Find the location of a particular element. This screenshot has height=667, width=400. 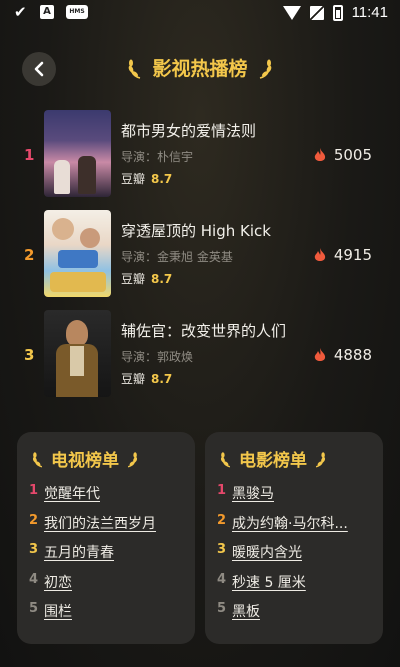

movie-card-title: 电影榜单 is located at coordinates (273, 461).